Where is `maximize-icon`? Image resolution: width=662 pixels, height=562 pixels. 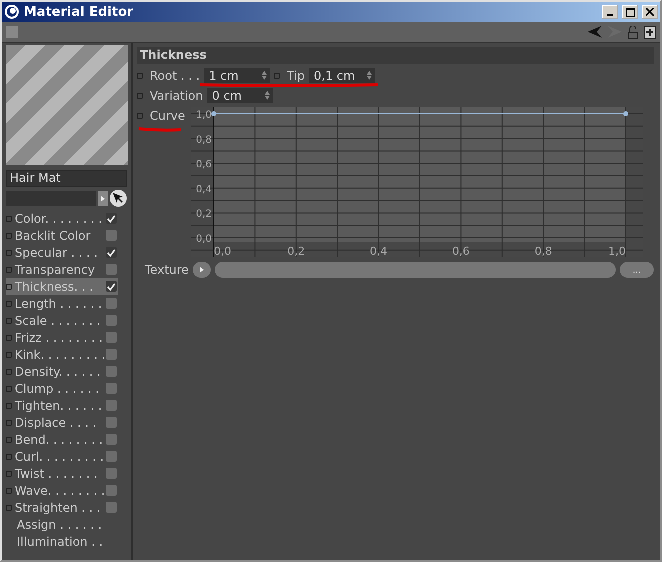 maximize-icon is located at coordinates (630, 12).